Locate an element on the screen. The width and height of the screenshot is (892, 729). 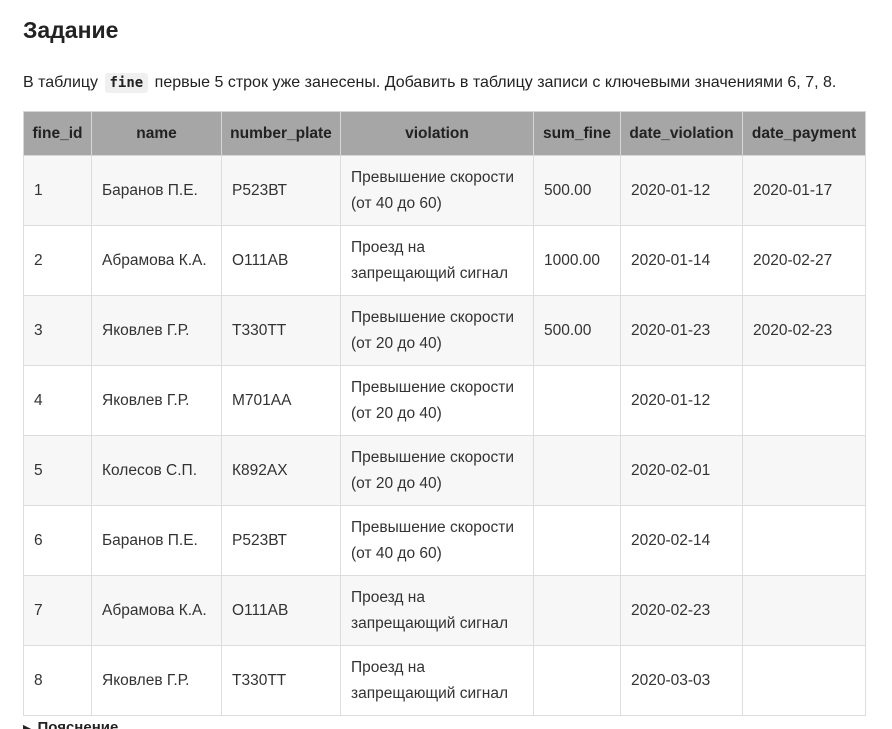
table-cell-date-payment: 2020-02-23 is located at coordinates (804, 330).